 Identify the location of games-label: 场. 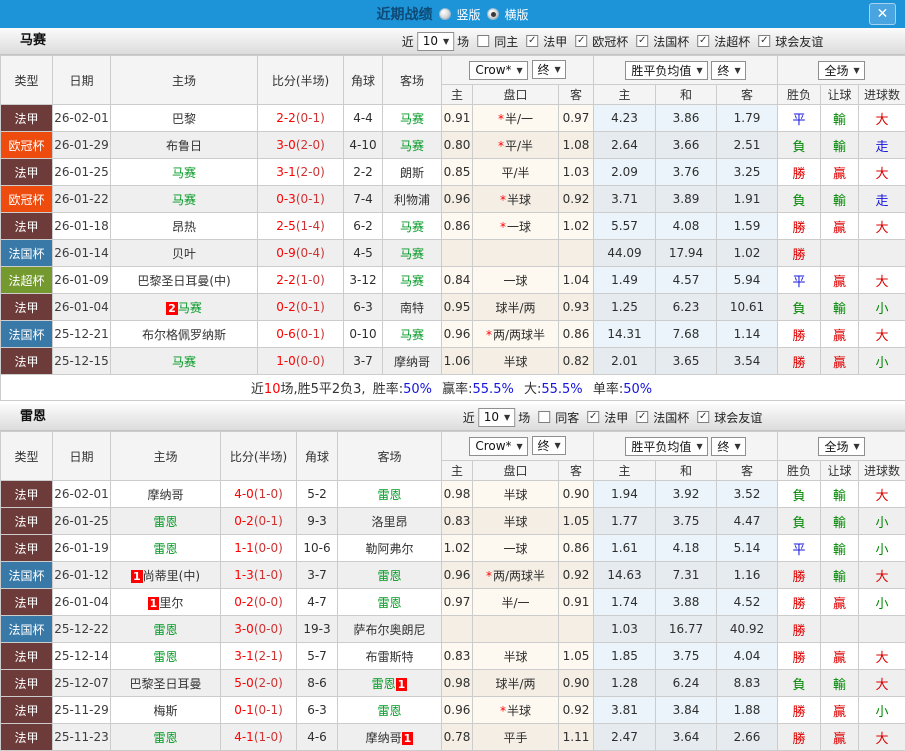
(463, 41).